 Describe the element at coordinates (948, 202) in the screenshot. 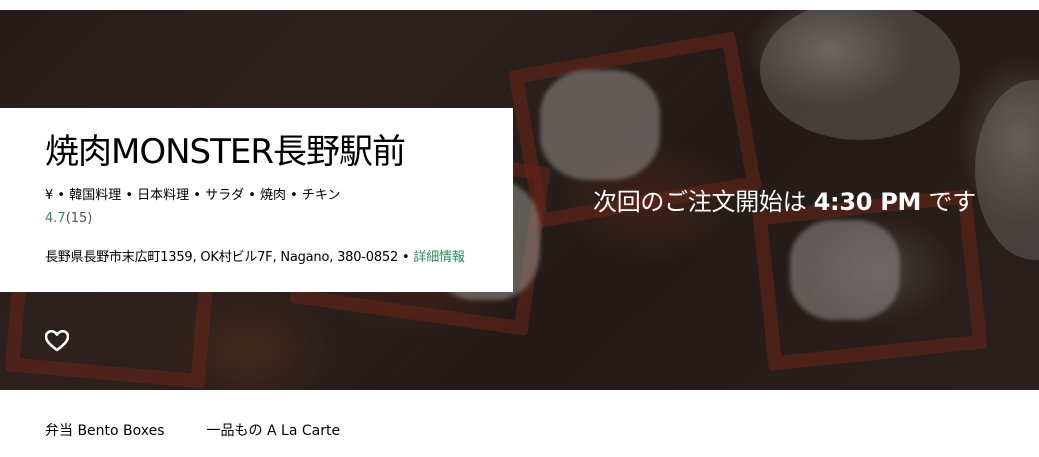

I see `schedule-suffix: です` at that location.